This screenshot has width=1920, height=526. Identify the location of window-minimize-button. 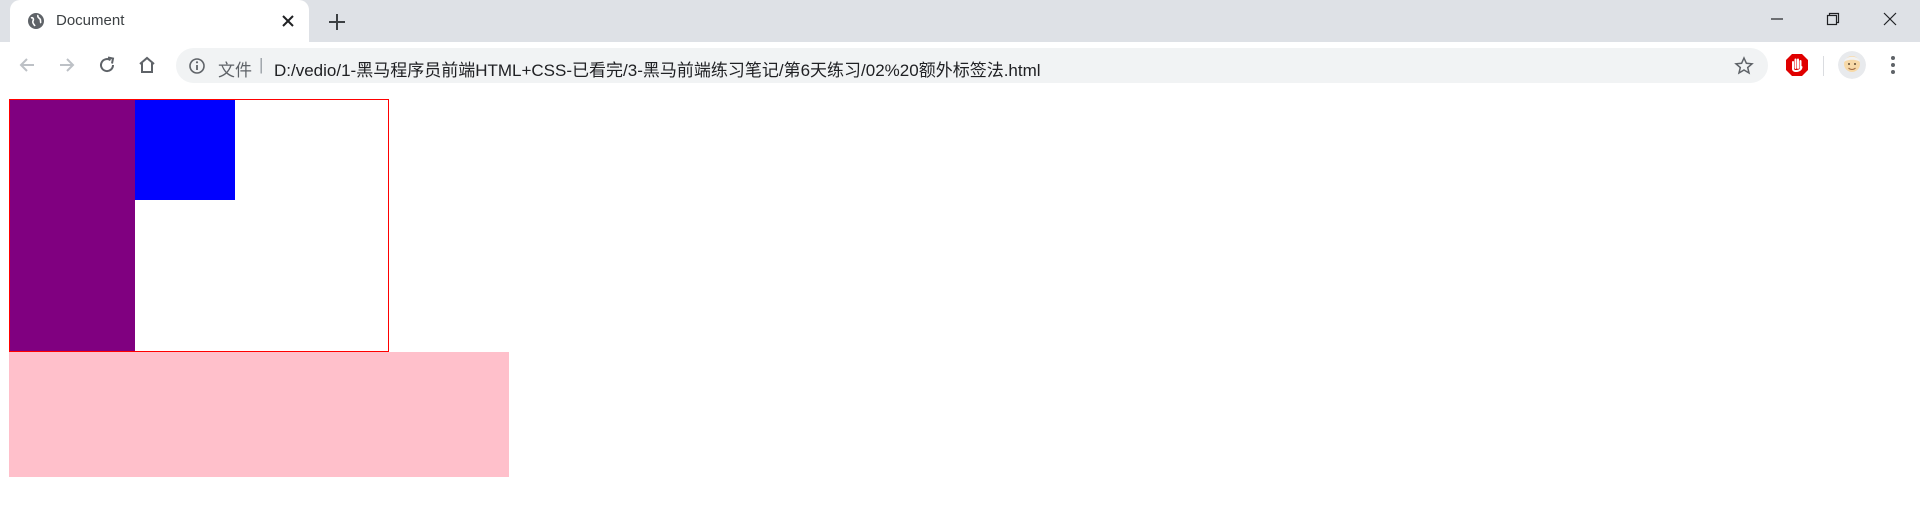
(1777, 19).